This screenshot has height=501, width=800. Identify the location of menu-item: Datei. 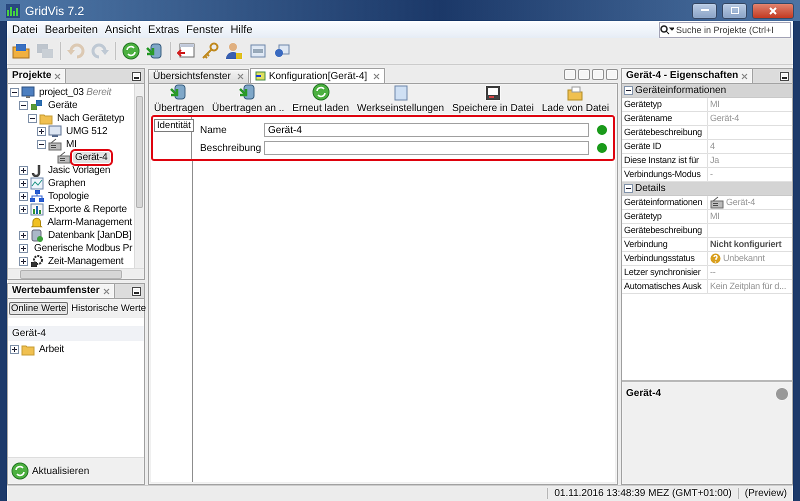
(25, 29).